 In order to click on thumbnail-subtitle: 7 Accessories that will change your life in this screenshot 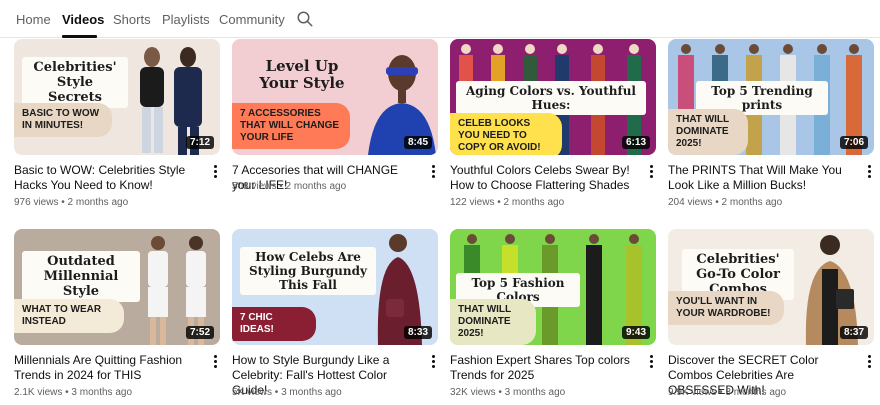, I will do `click(291, 126)`.